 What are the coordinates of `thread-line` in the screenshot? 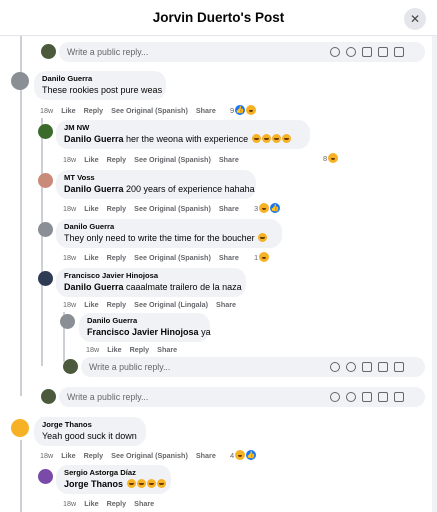 It's located at (42, 242).